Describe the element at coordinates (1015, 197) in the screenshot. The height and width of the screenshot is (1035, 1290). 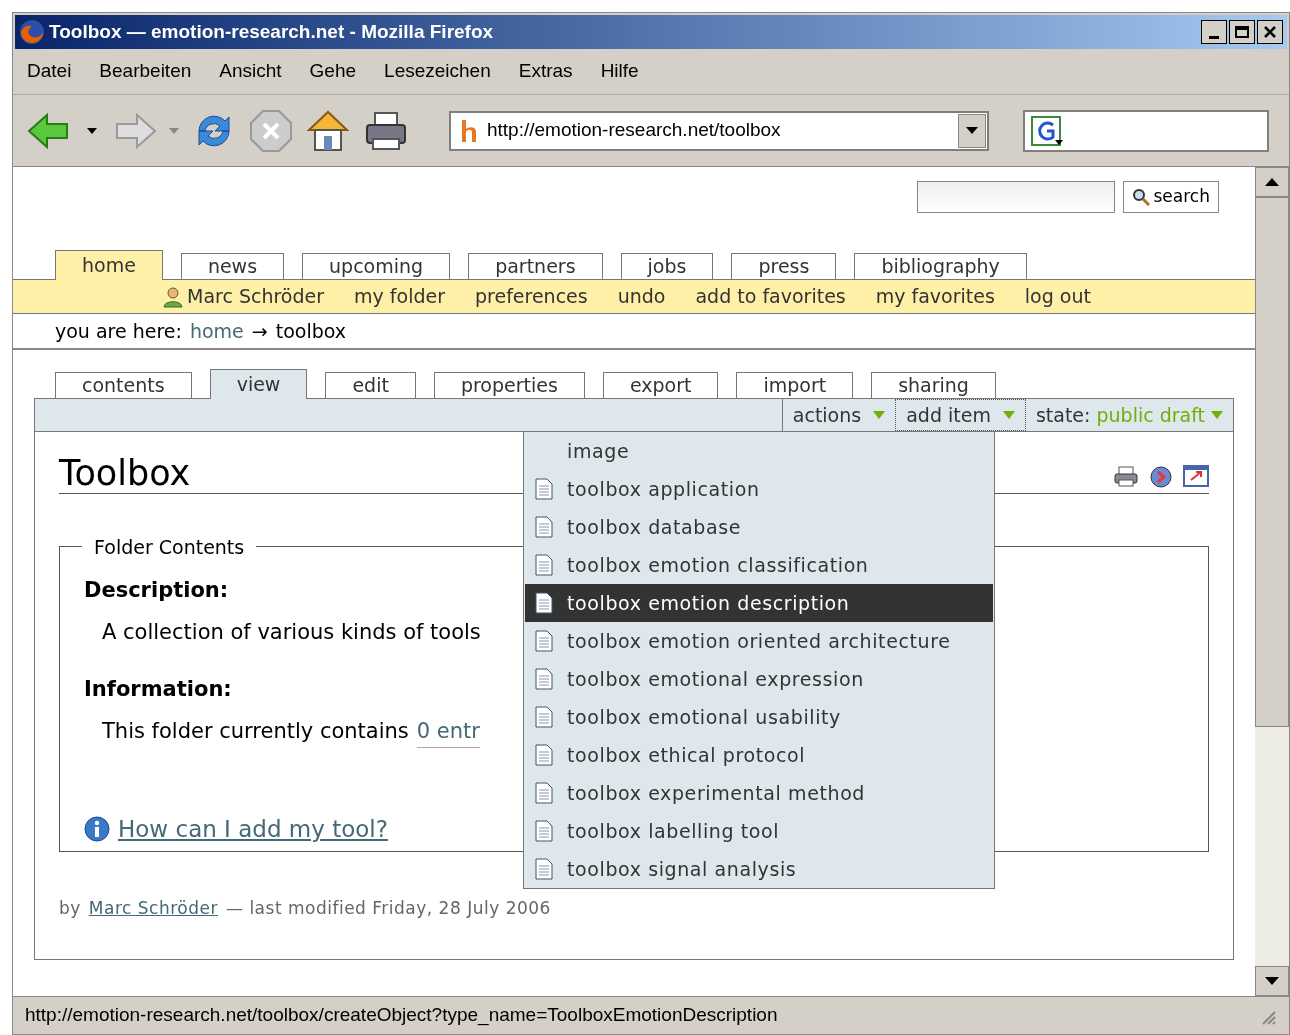
I see `search-field` at that location.